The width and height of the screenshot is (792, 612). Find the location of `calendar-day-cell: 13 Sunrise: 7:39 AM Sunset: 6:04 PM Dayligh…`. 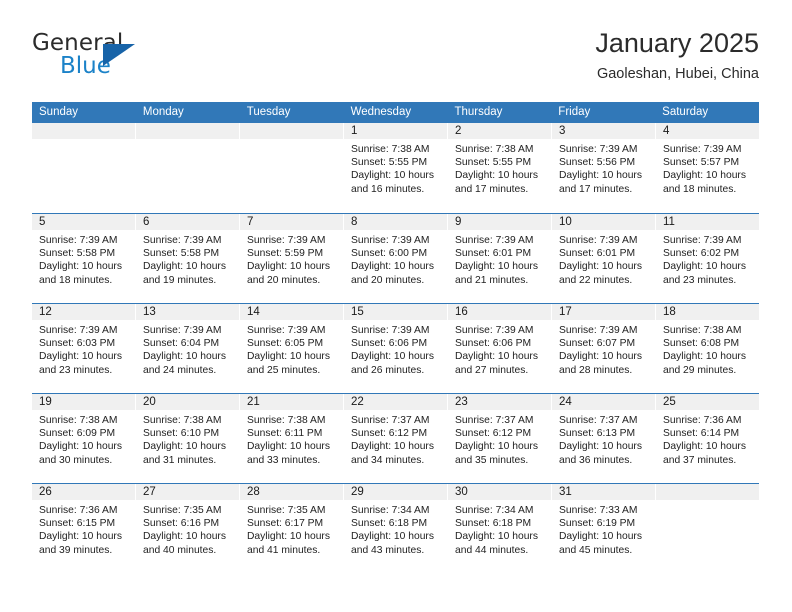

calendar-day-cell: 13 Sunrise: 7:39 AM Sunset: 6:04 PM Dayligh… is located at coordinates (188, 348).